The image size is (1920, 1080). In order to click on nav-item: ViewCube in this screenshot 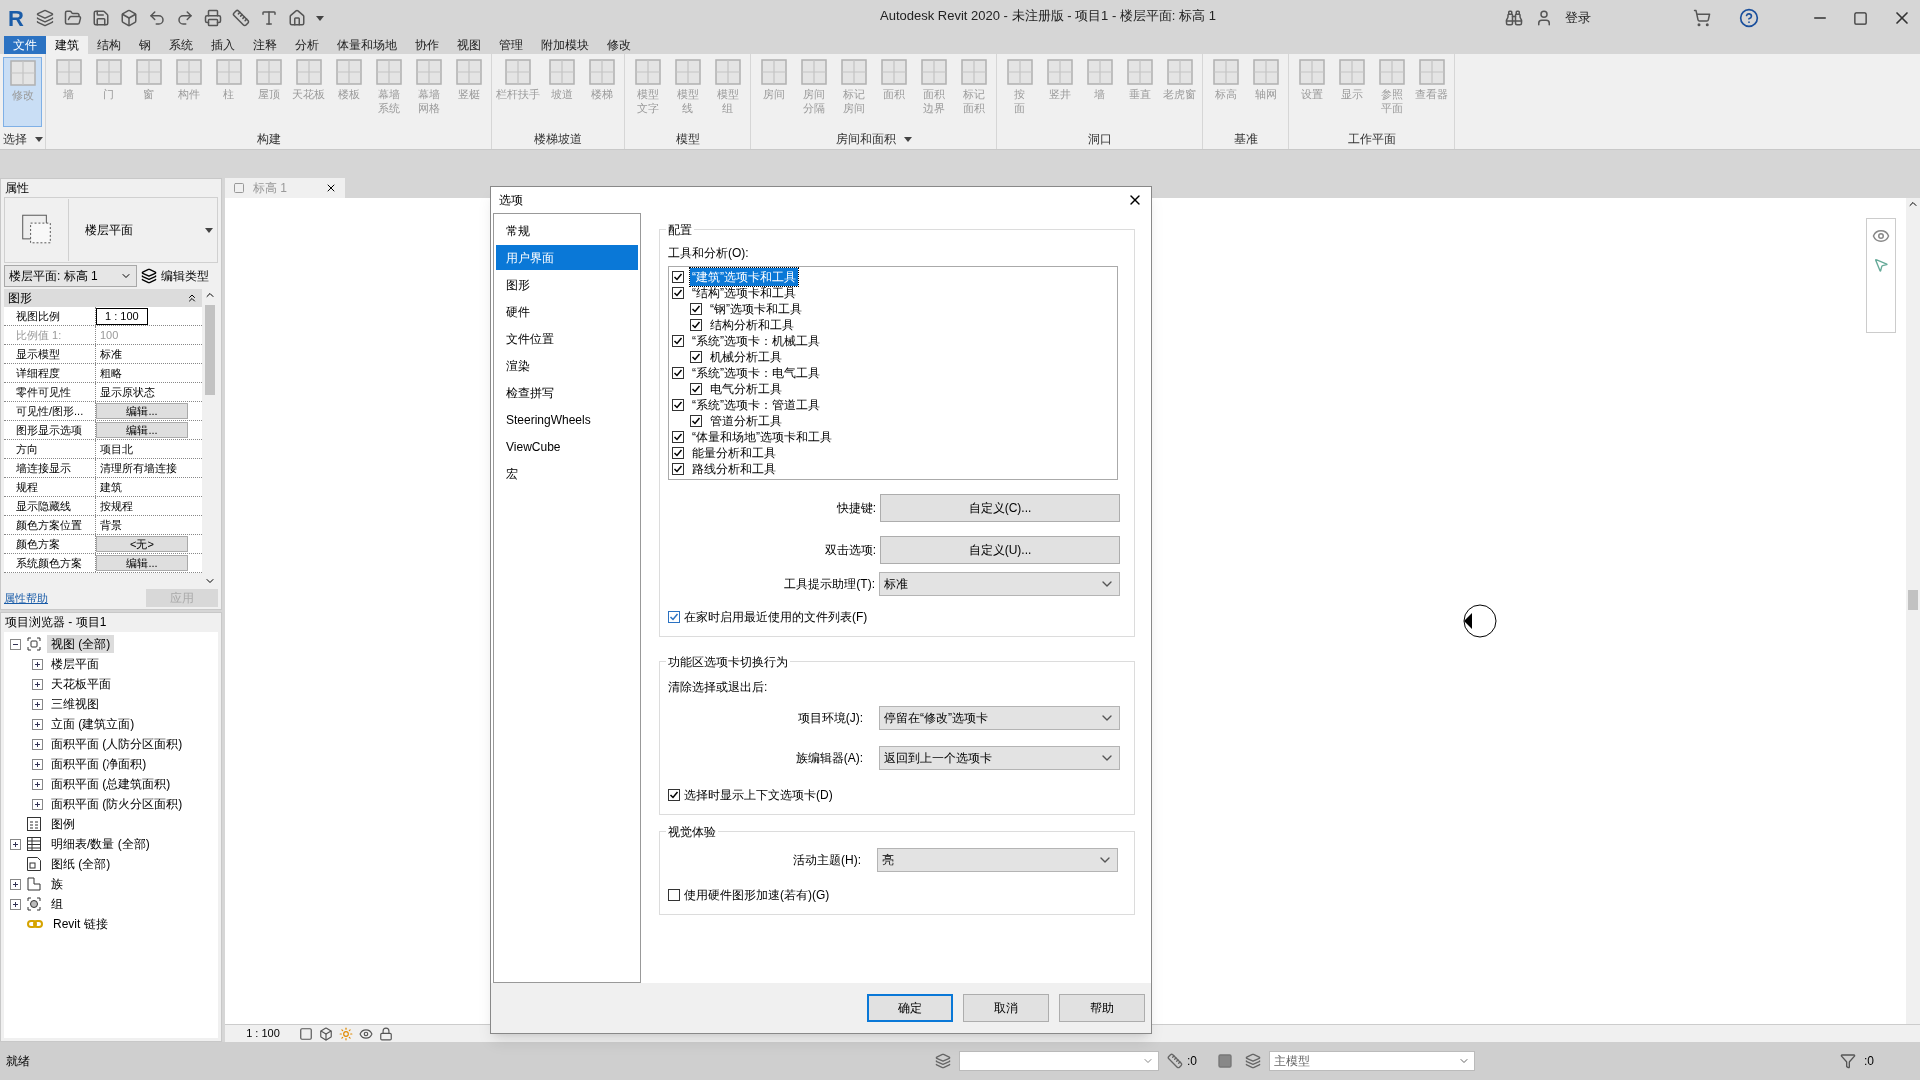, I will do `click(567, 446)`.